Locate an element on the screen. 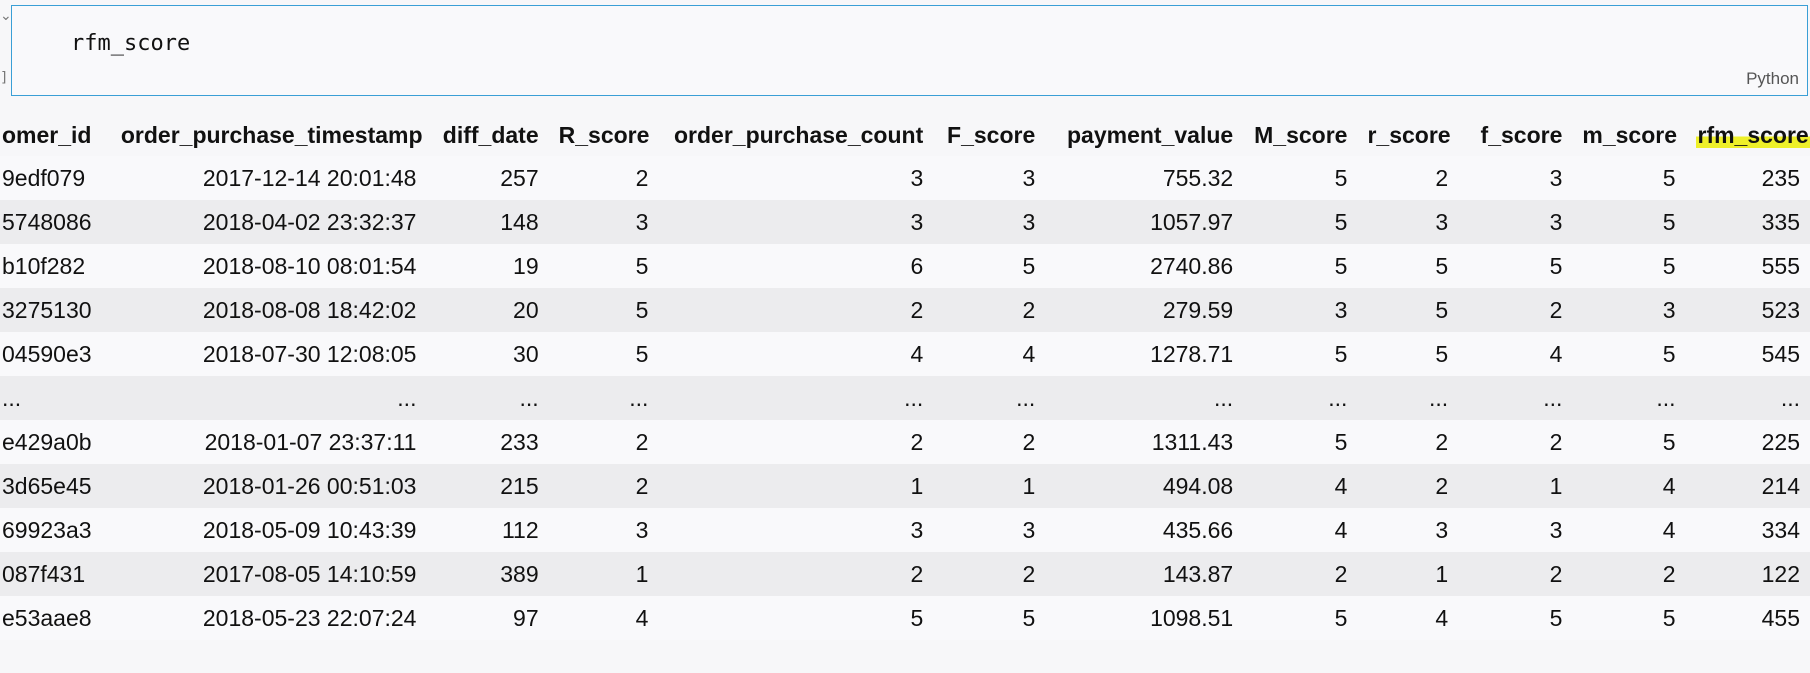 This screenshot has width=1810, height=673. column-header-label: M_score is located at coordinates (1301, 134).